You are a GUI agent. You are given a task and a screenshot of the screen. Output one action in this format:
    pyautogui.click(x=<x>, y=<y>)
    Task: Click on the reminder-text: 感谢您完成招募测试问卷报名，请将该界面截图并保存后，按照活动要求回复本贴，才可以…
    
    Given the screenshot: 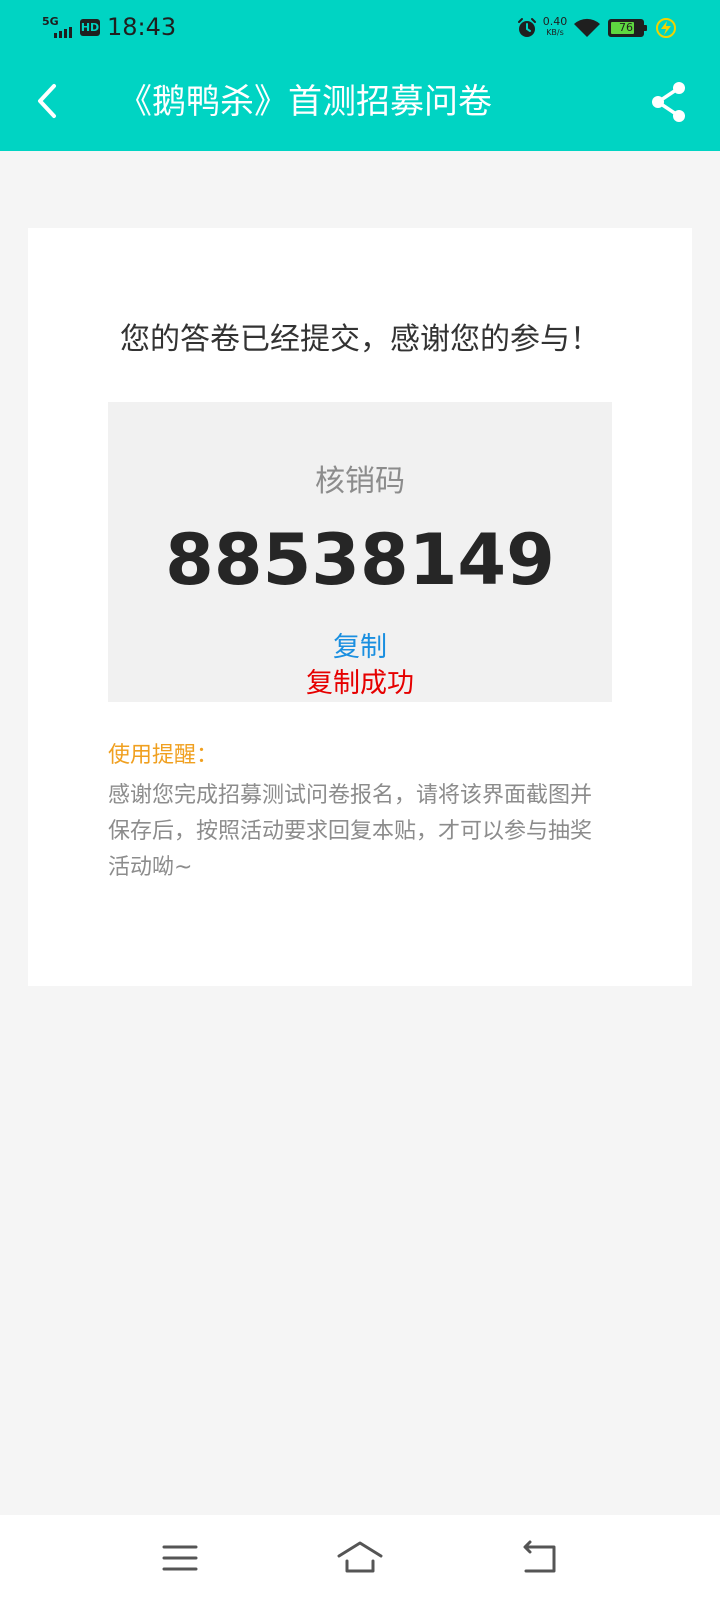 What is the action you would take?
    pyautogui.click(x=350, y=831)
    